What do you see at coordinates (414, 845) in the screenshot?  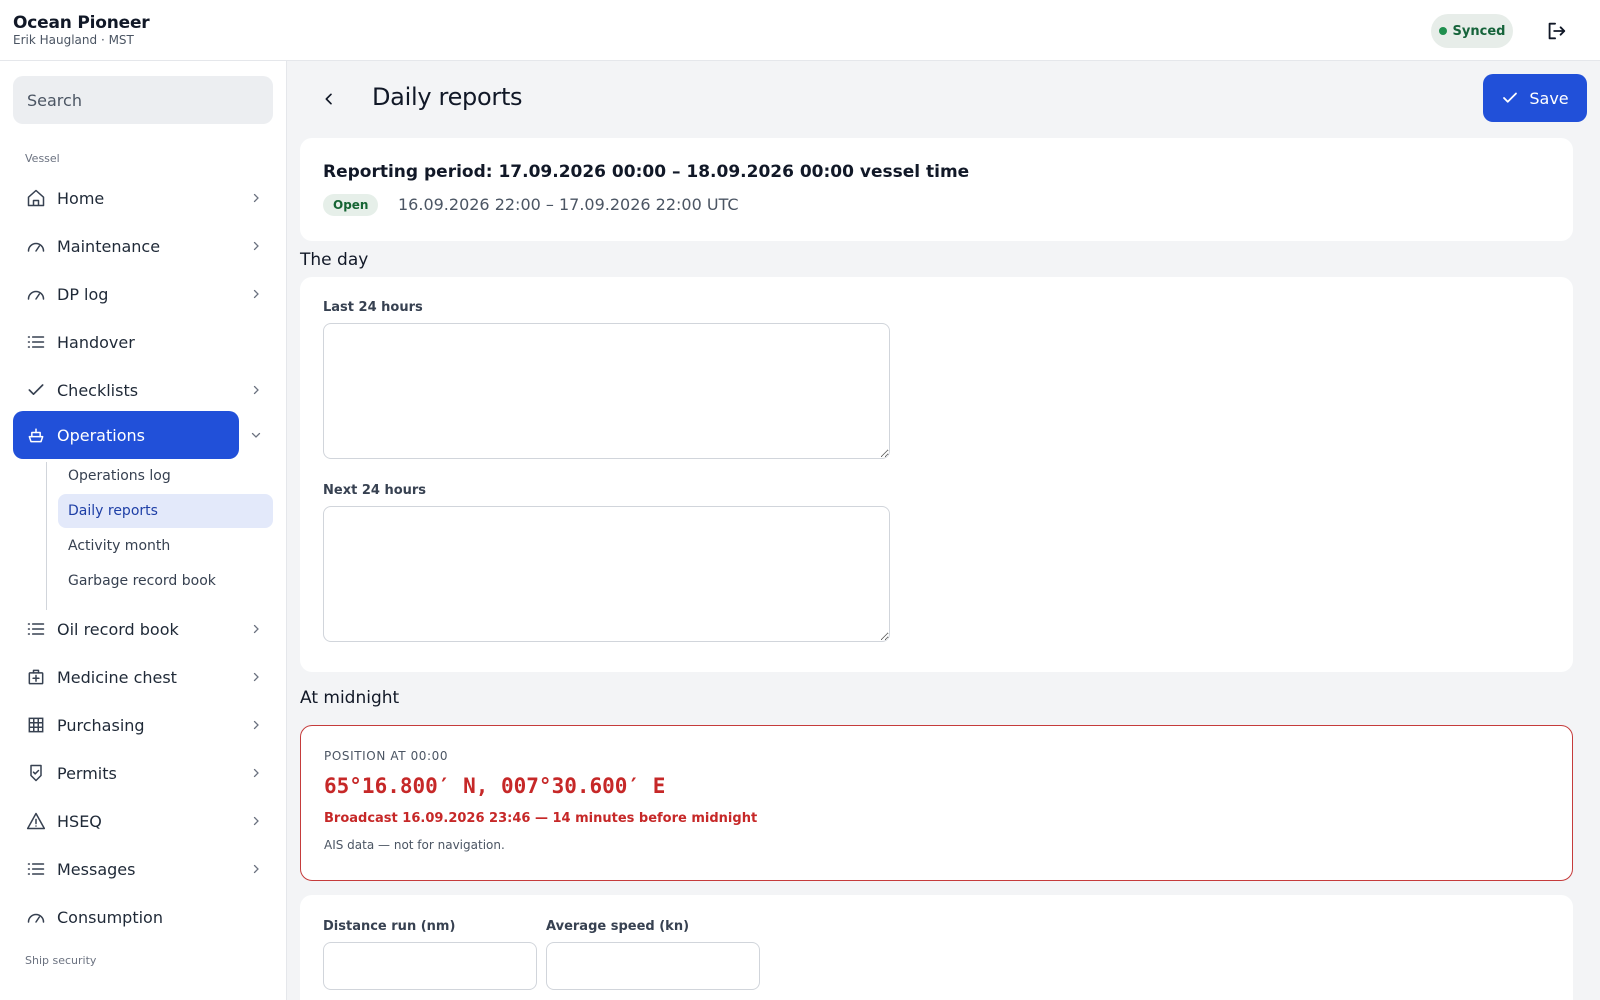 I see `ais-note: AIS data — not for navigation.` at bounding box center [414, 845].